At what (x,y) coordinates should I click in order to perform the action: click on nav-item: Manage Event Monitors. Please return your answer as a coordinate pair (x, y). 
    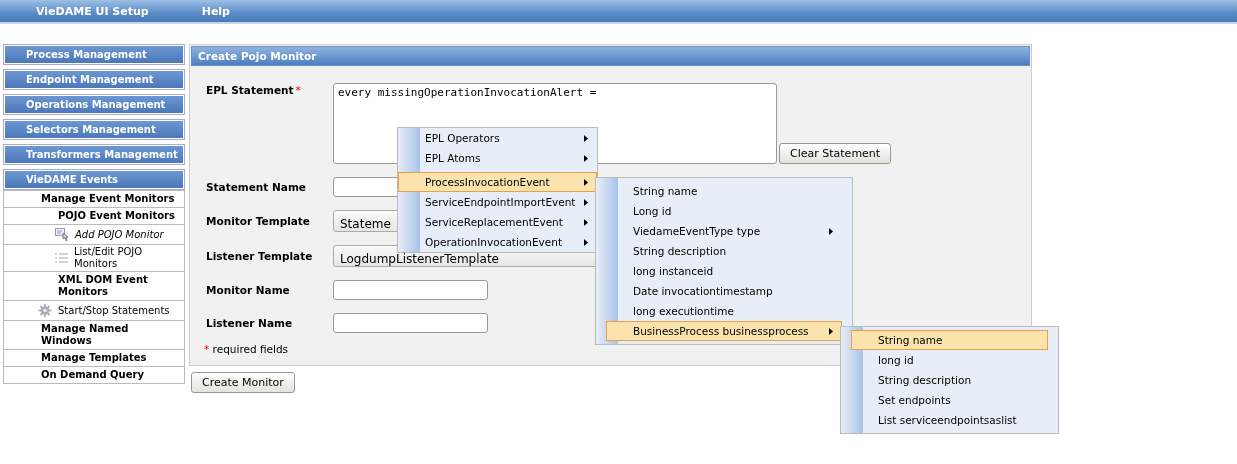
    Looking at the image, I should click on (94, 198).